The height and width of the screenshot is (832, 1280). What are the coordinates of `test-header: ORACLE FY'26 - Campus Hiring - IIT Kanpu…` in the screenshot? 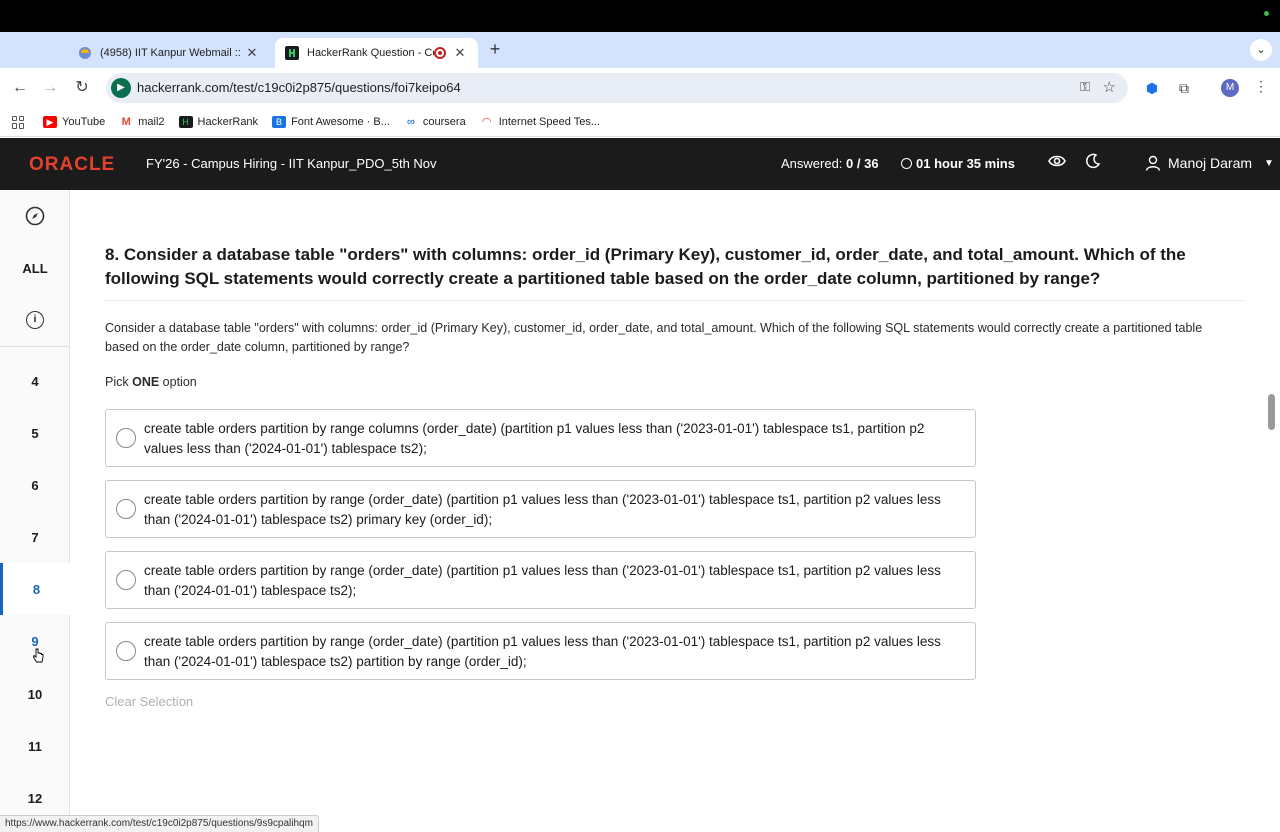 It's located at (640, 164).